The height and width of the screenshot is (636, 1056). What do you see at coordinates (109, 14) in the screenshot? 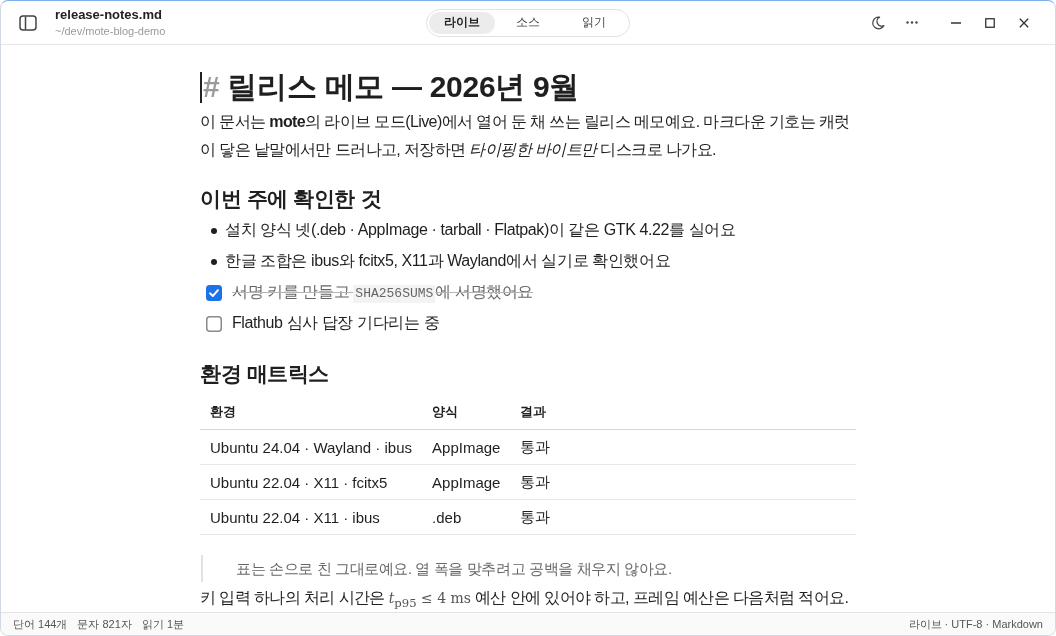
I see `file-name: release-notes.md` at bounding box center [109, 14].